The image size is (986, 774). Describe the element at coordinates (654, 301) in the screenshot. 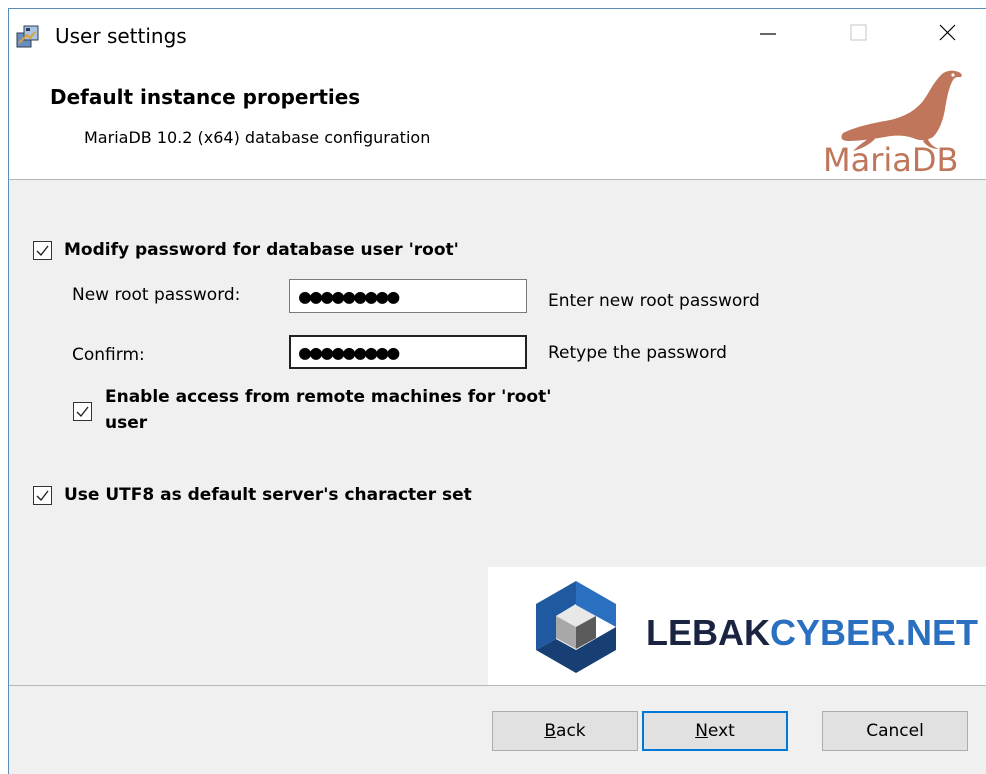

I see `new-password-hint: Enter new root password` at that location.